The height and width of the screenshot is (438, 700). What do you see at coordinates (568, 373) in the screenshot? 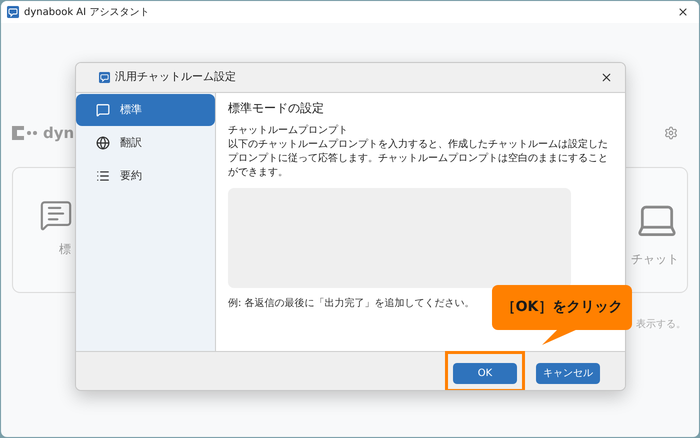
I see `dialog-button: キャンセル` at bounding box center [568, 373].